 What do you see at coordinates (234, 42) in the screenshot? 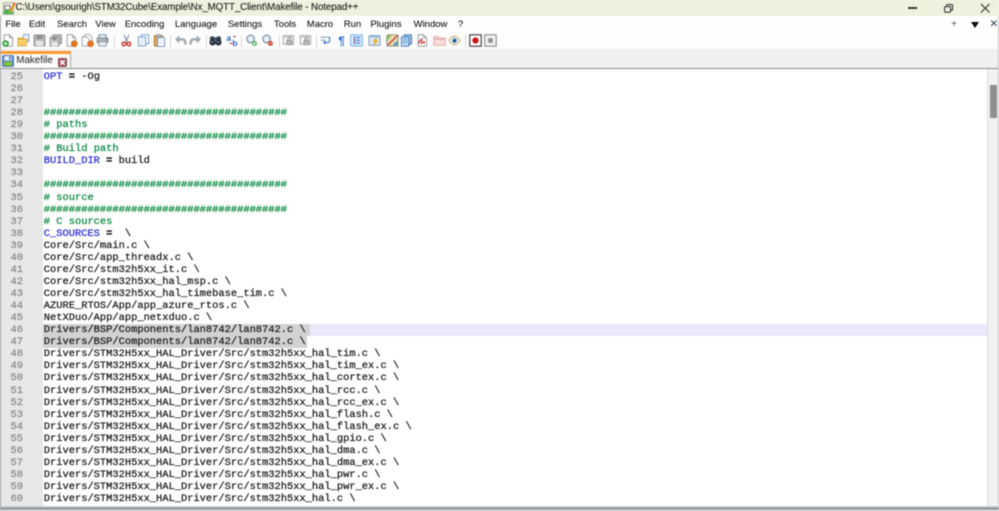
I see `svg-text: b` at bounding box center [234, 42].